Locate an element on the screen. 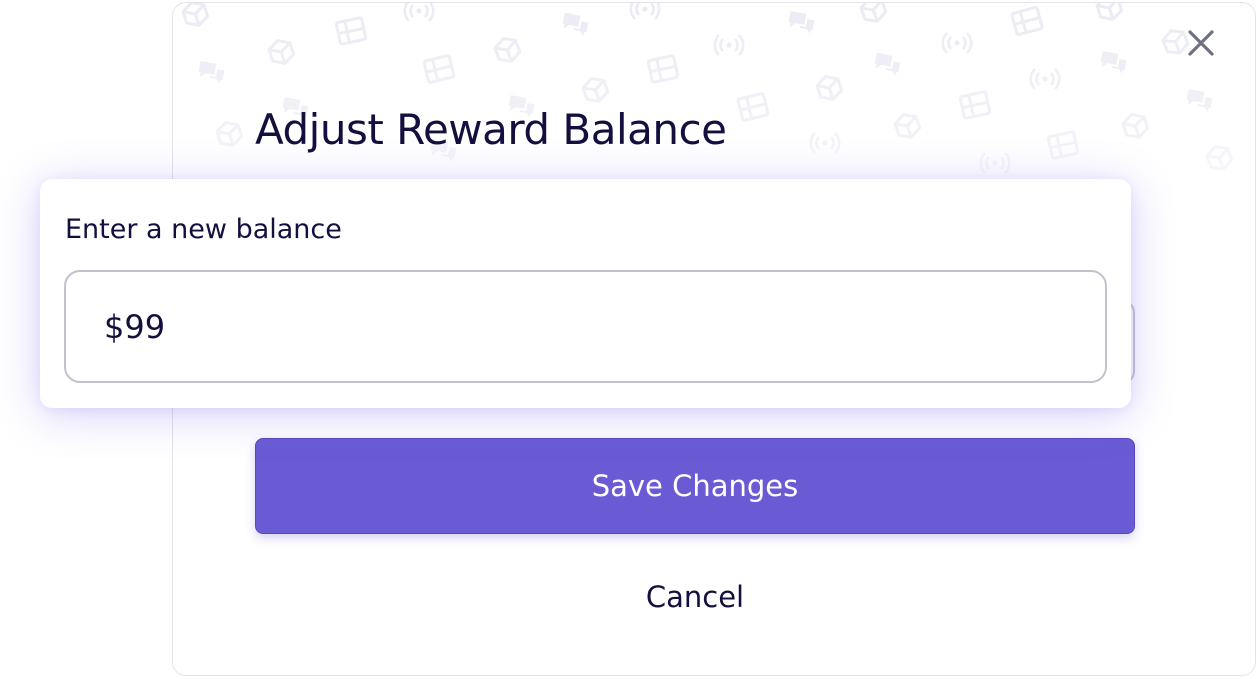  modal-title: Adjust Reward Balance is located at coordinates (491, 129).